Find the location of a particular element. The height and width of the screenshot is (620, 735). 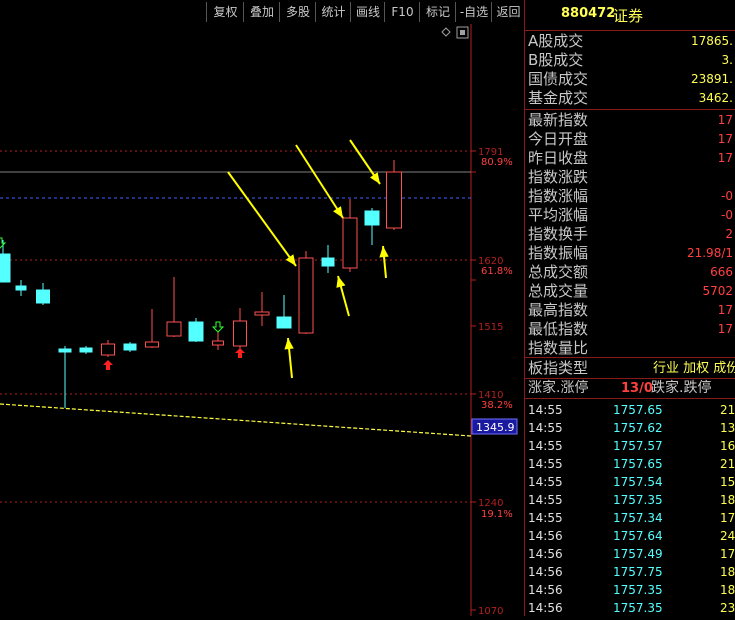

quote-row: 最高指数 17 is located at coordinates (630, 310).